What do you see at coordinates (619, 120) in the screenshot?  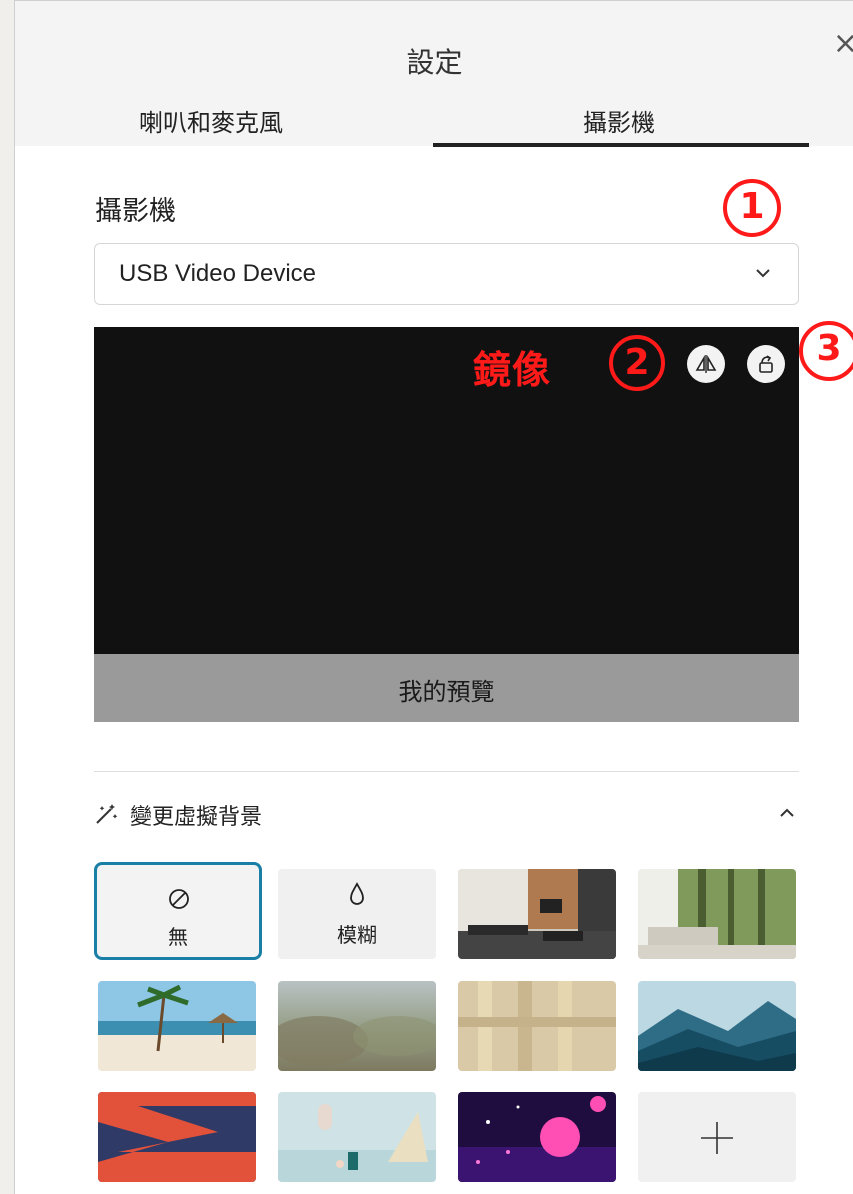 I see `tab-camera: 攝影機` at bounding box center [619, 120].